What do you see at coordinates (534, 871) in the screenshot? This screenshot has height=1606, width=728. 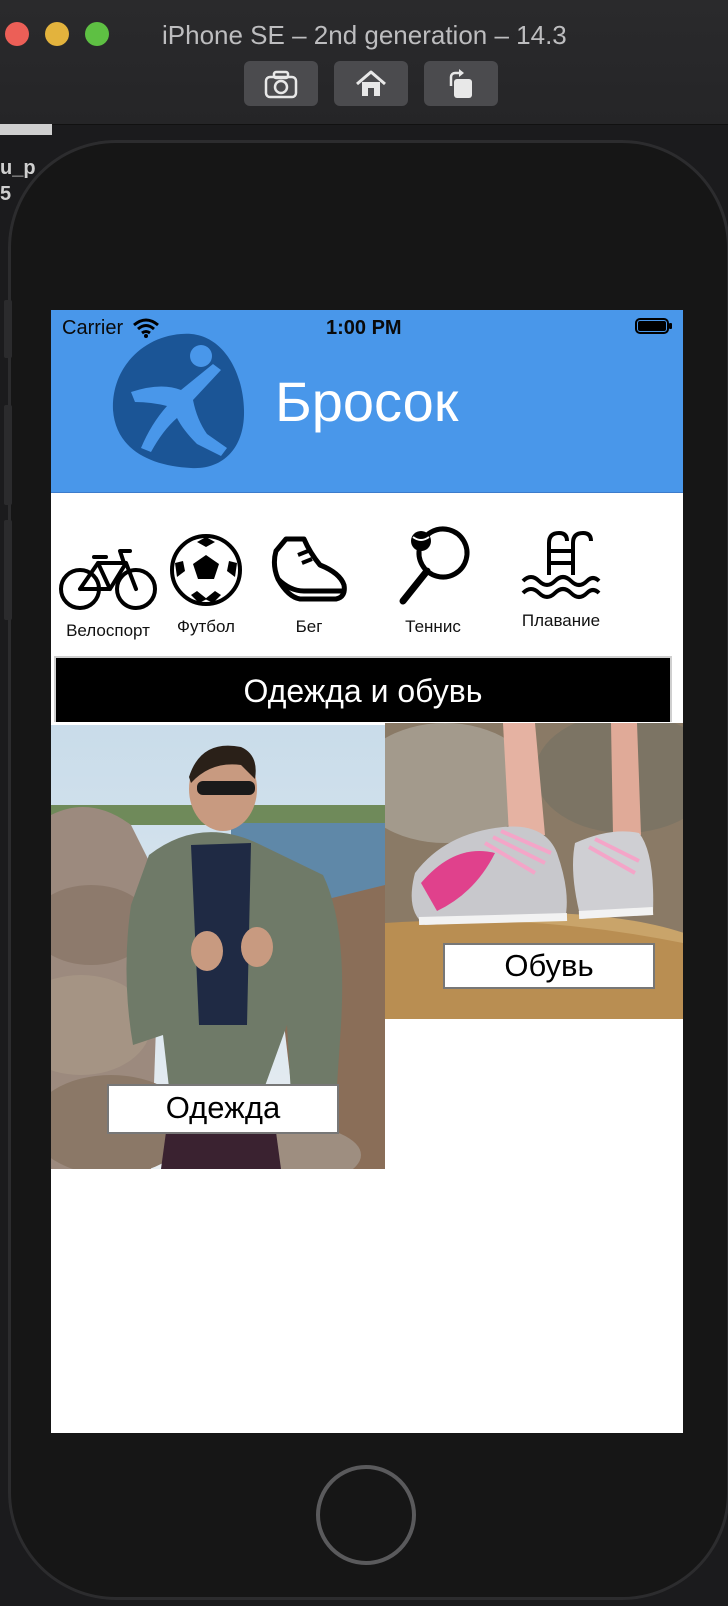 I see `category-tile-shoes: Обувь` at bounding box center [534, 871].